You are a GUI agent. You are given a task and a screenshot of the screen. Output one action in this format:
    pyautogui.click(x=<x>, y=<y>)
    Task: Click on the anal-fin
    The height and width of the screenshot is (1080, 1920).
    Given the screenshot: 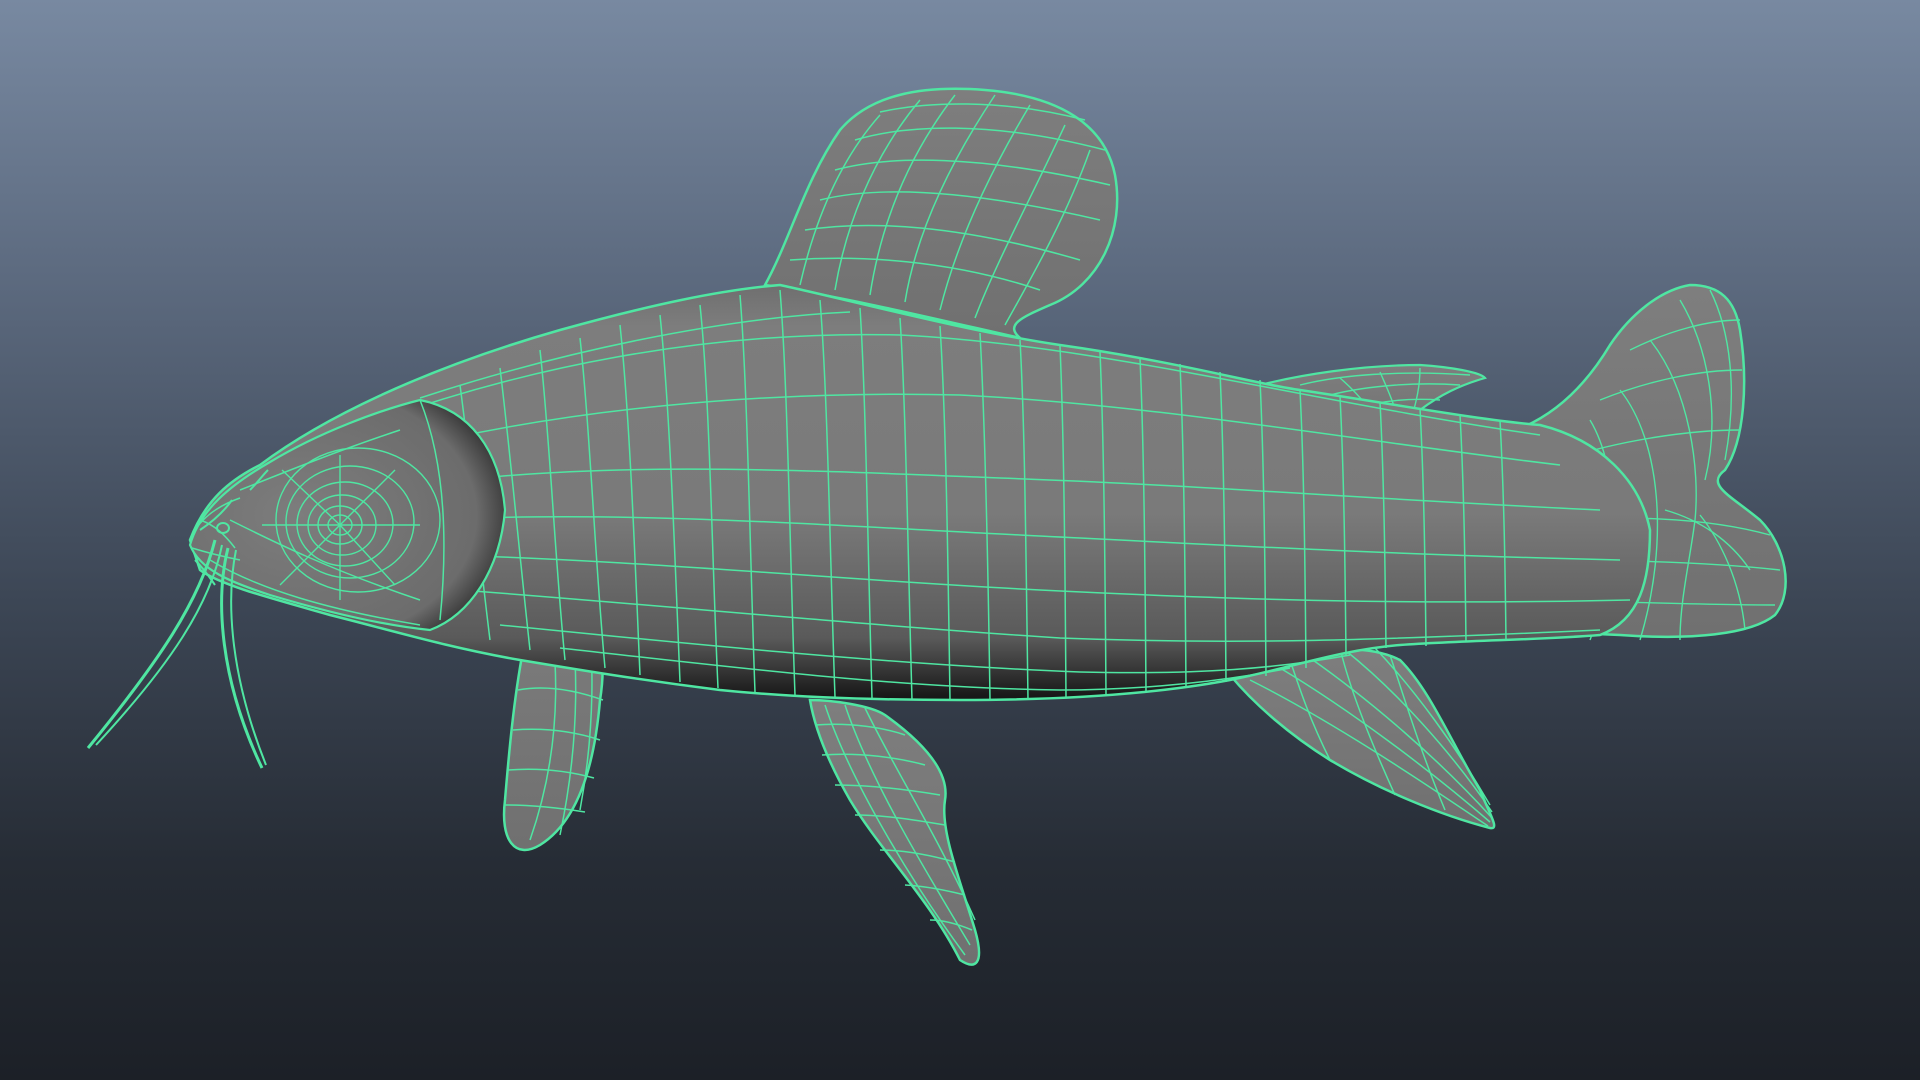 What is the action you would take?
    pyautogui.click(x=1361, y=738)
    